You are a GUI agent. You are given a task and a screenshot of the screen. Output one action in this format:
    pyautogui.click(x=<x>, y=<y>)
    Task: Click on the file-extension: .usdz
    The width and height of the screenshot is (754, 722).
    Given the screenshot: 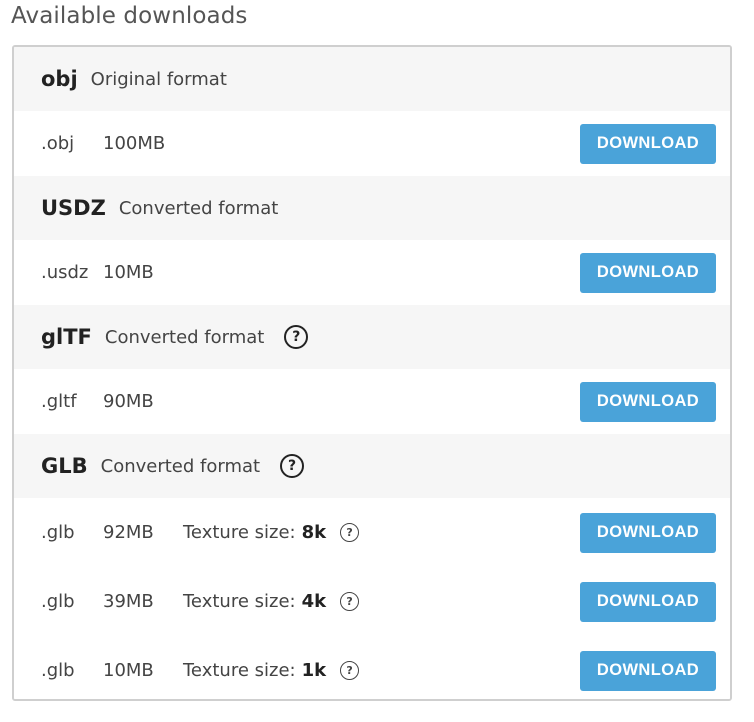 What is the action you would take?
    pyautogui.click(x=65, y=272)
    